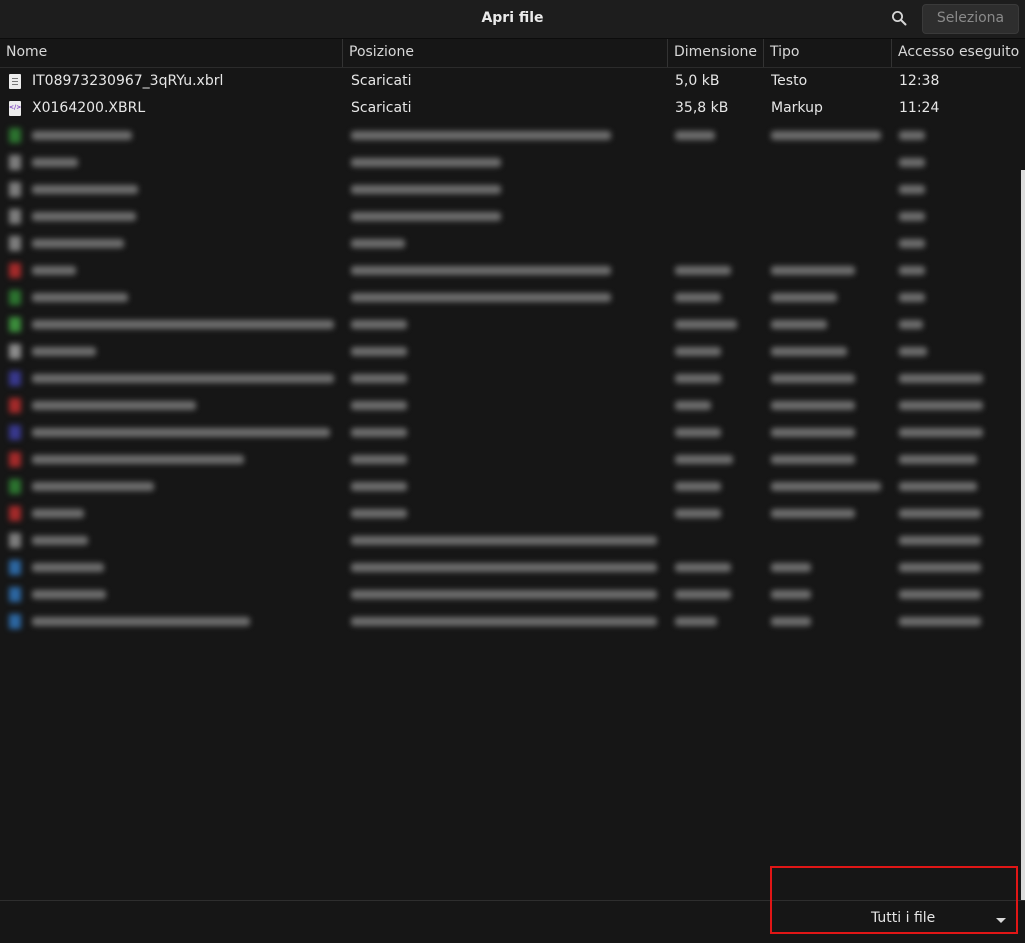 The width and height of the screenshot is (1025, 943). Describe the element at coordinates (504, 53) in the screenshot. I see `column-location: Posizione` at that location.